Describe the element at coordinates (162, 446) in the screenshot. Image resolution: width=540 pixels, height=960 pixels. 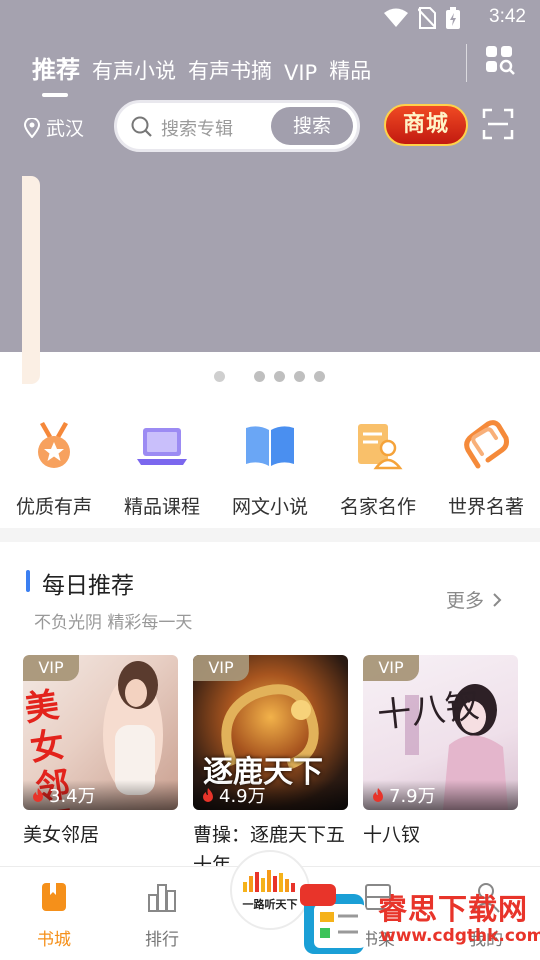
I see `laptop-icon` at that location.